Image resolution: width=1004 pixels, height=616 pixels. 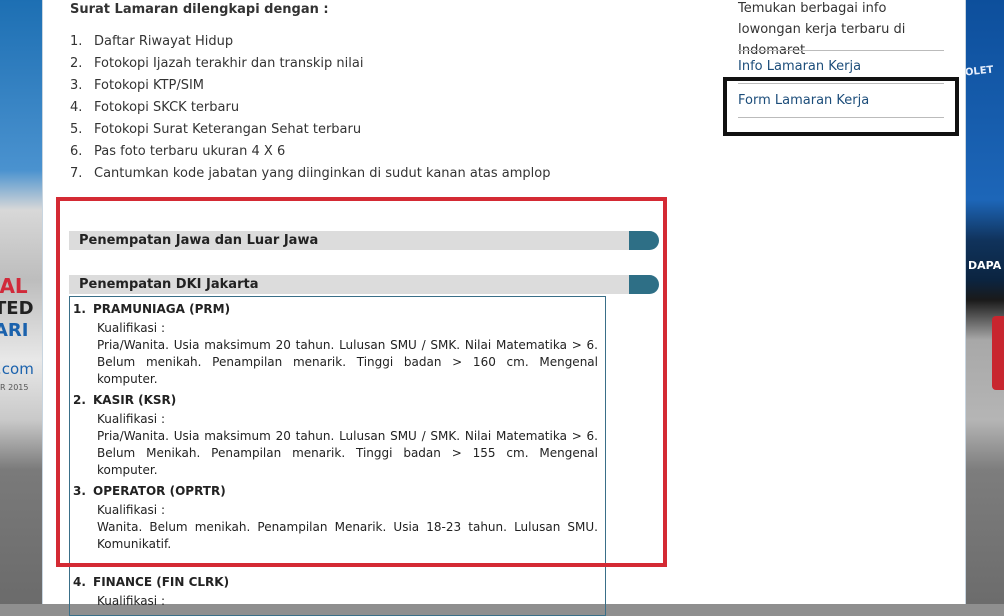 I want to click on list-item: 4. Fotokopi SKCK terbaru, so click(x=155, y=107).